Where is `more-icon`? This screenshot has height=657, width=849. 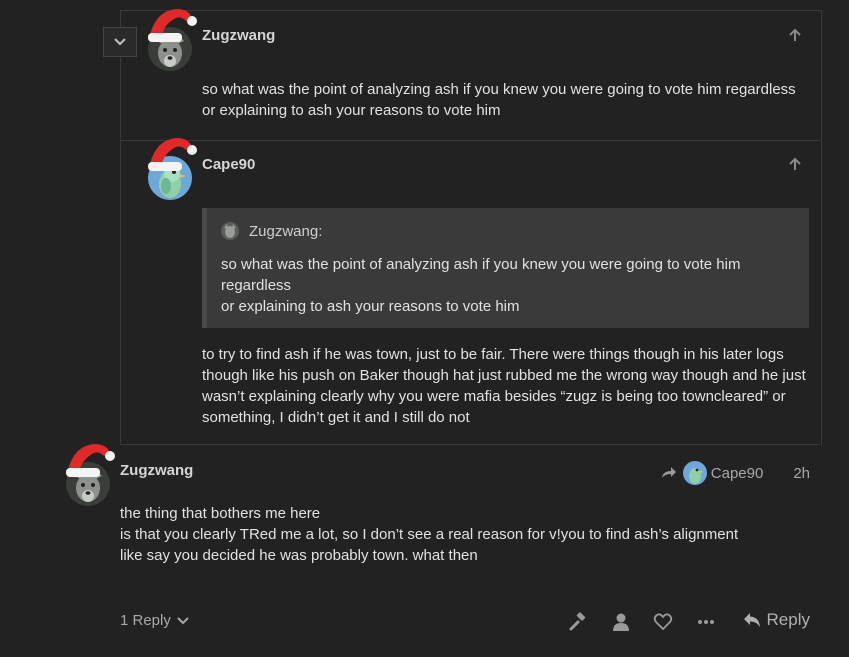
more-icon is located at coordinates (706, 622).